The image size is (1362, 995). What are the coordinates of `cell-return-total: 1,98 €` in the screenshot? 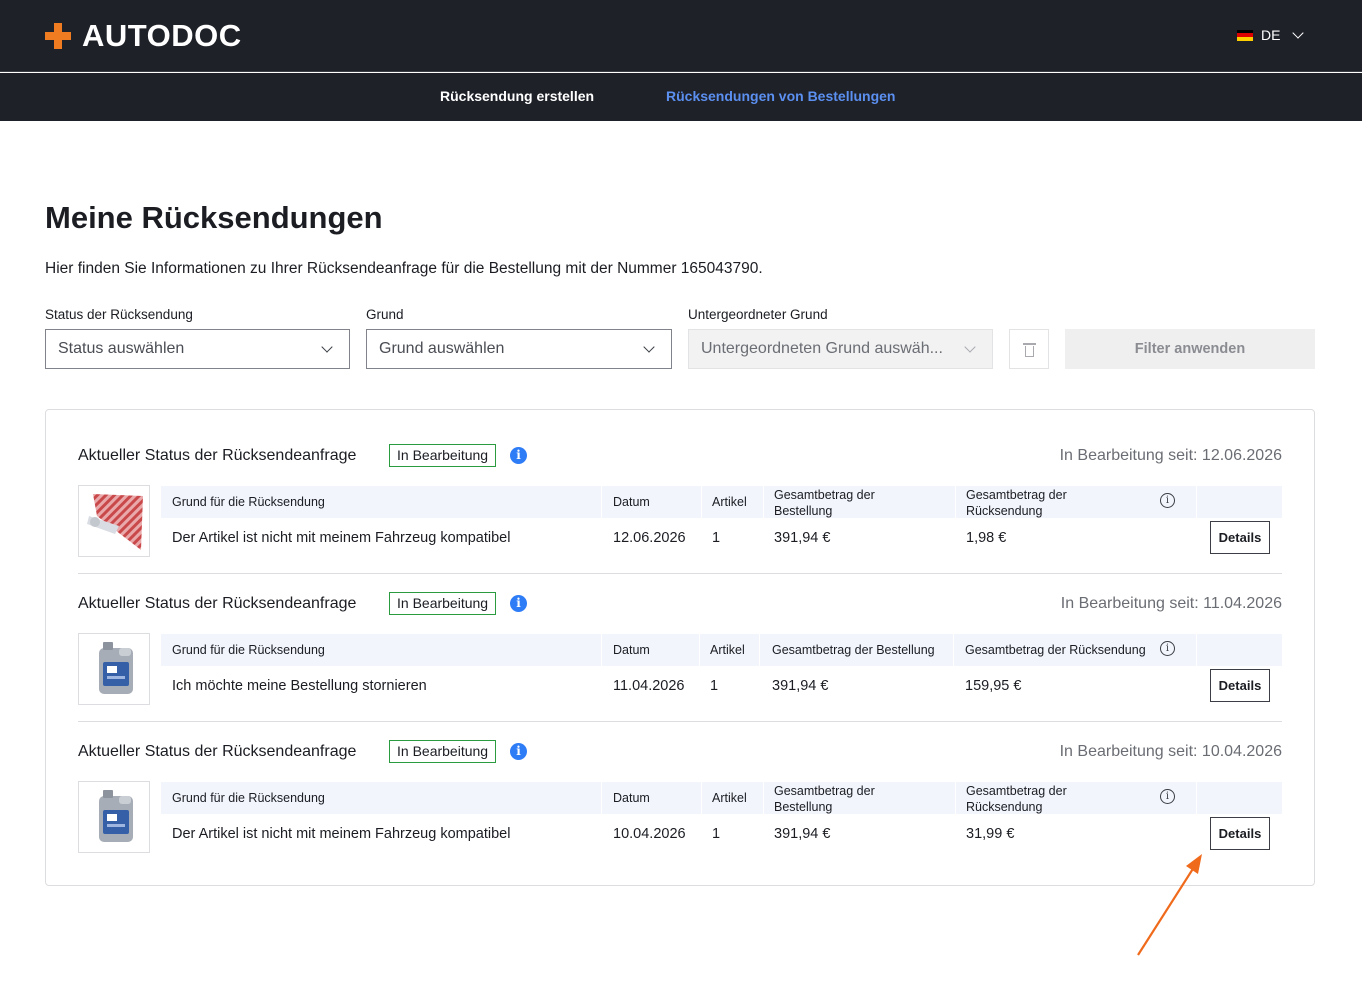 It's located at (986, 538).